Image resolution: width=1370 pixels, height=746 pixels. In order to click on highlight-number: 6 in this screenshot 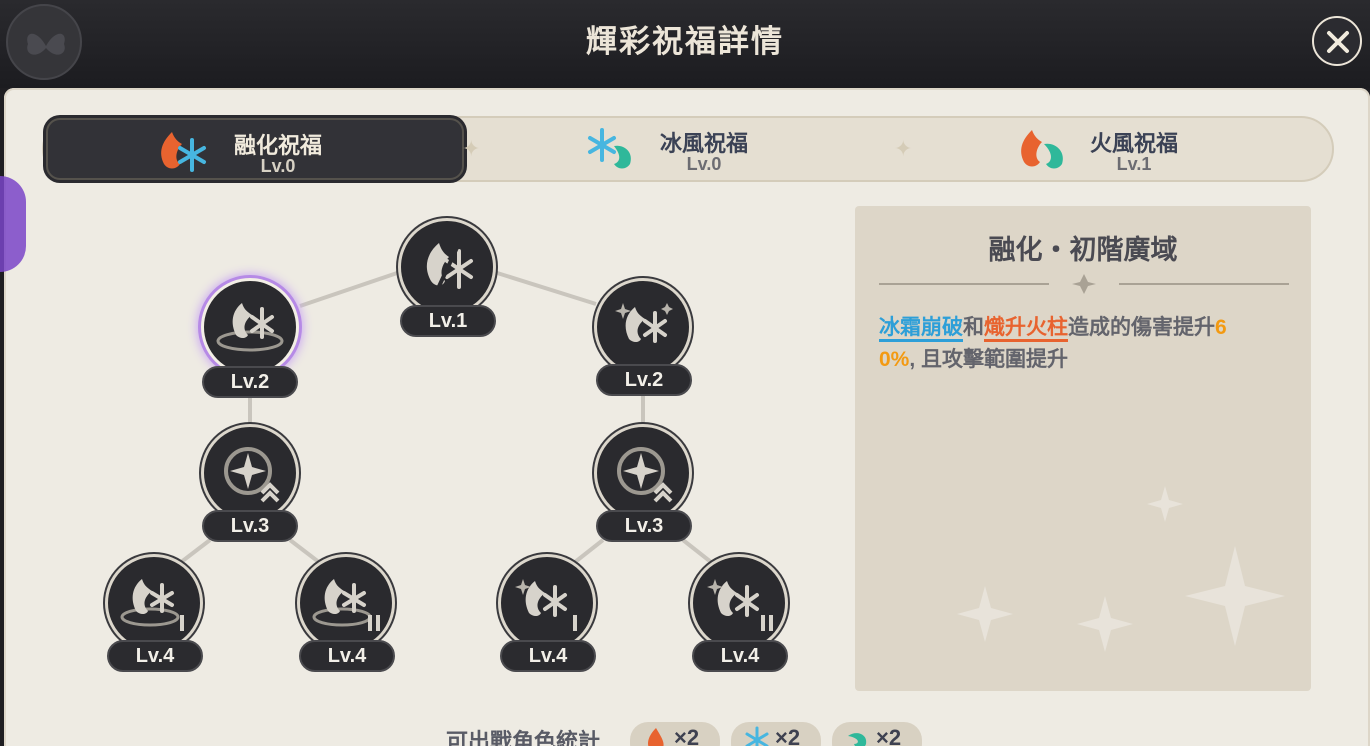, I will do `click(1221, 327)`.